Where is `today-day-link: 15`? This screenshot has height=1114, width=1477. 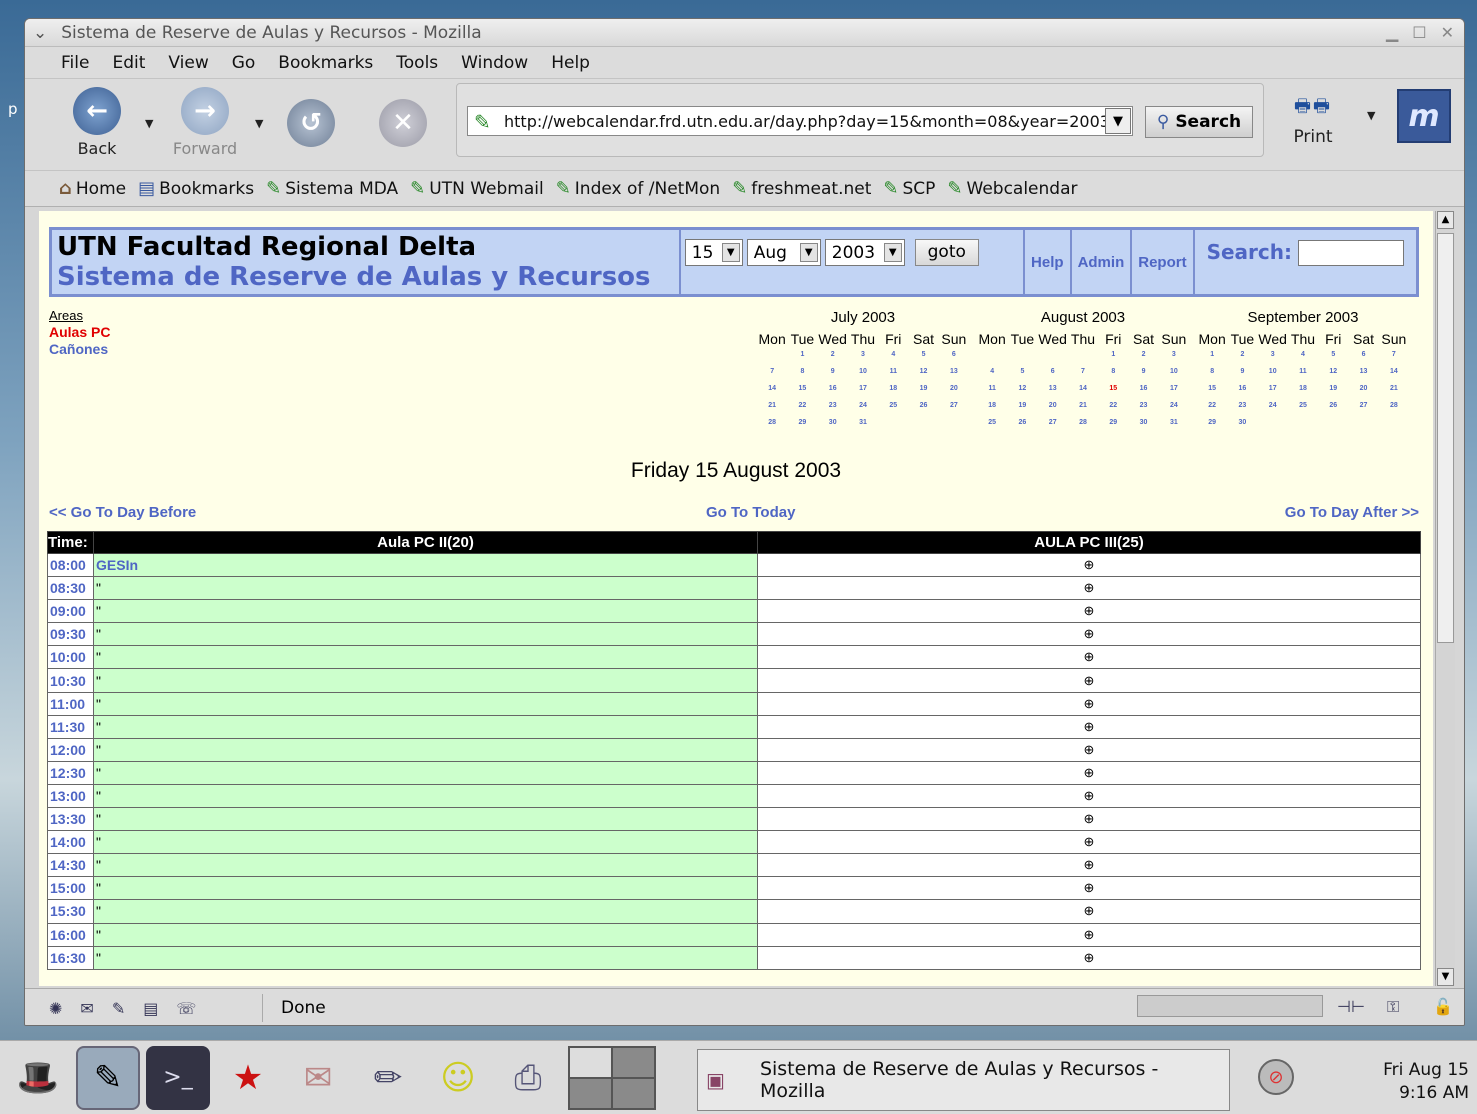 today-day-link: 15 is located at coordinates (1113, 389).